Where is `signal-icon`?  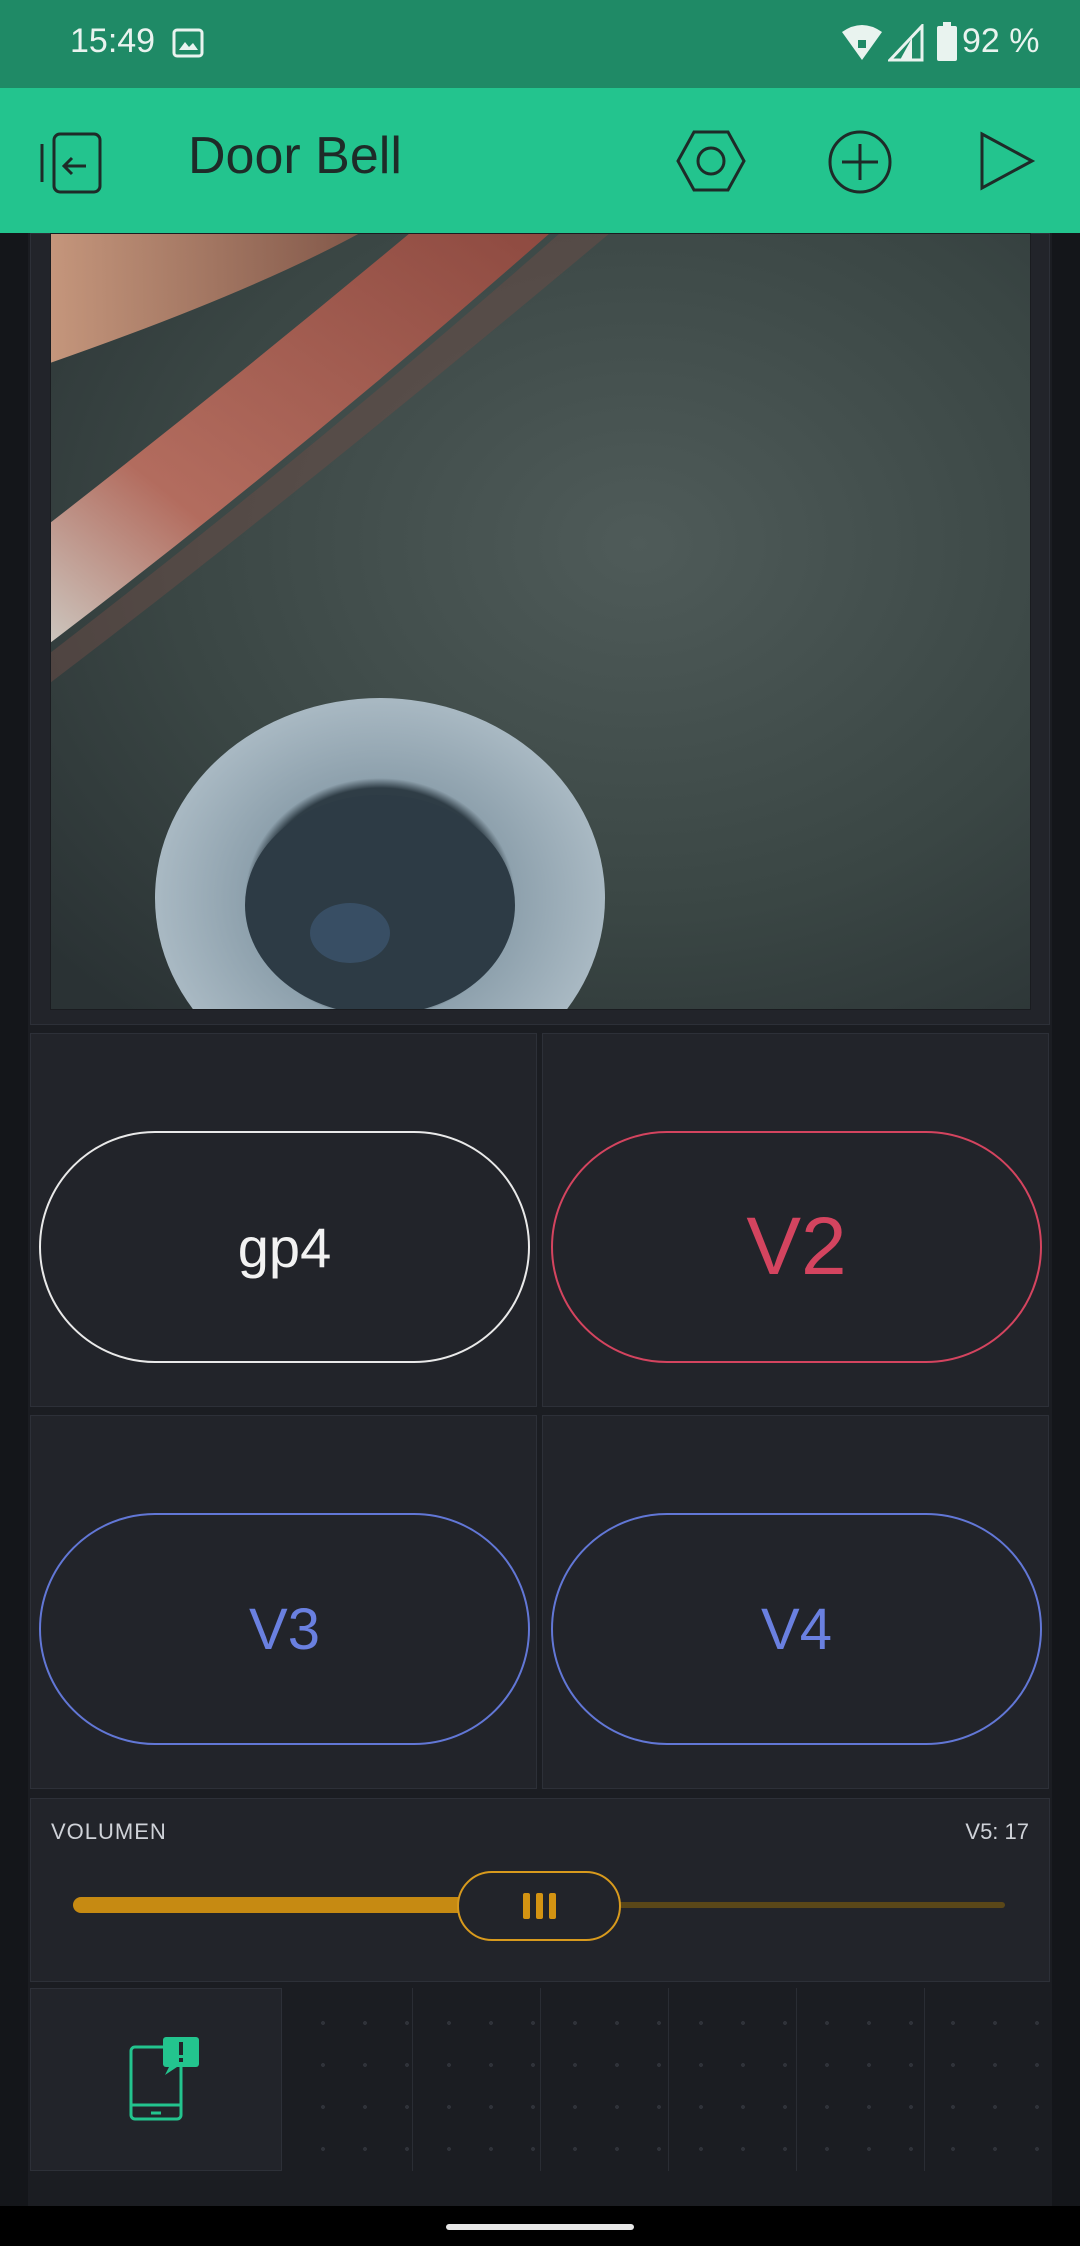
signal-icon is located at coordinates (906, 43).